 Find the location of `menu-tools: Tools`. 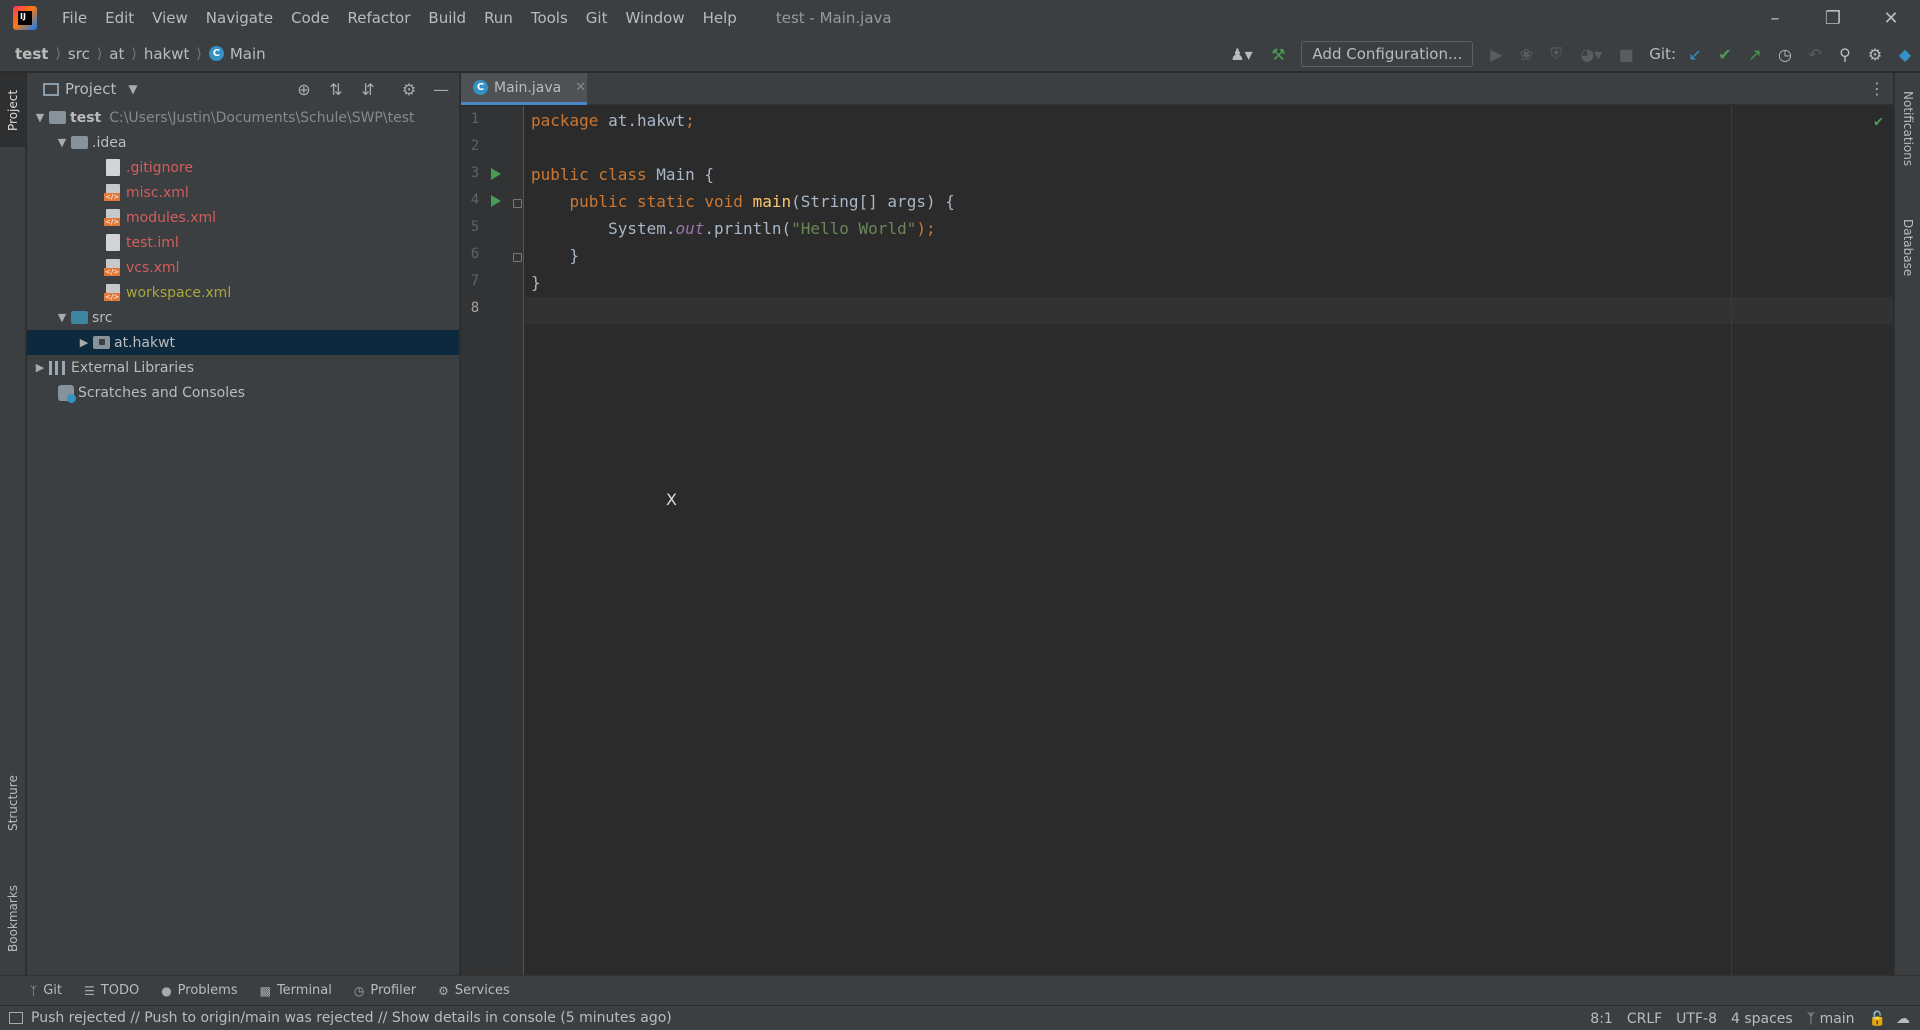

menu-tools: Tools is located at coordinates (549, 18).